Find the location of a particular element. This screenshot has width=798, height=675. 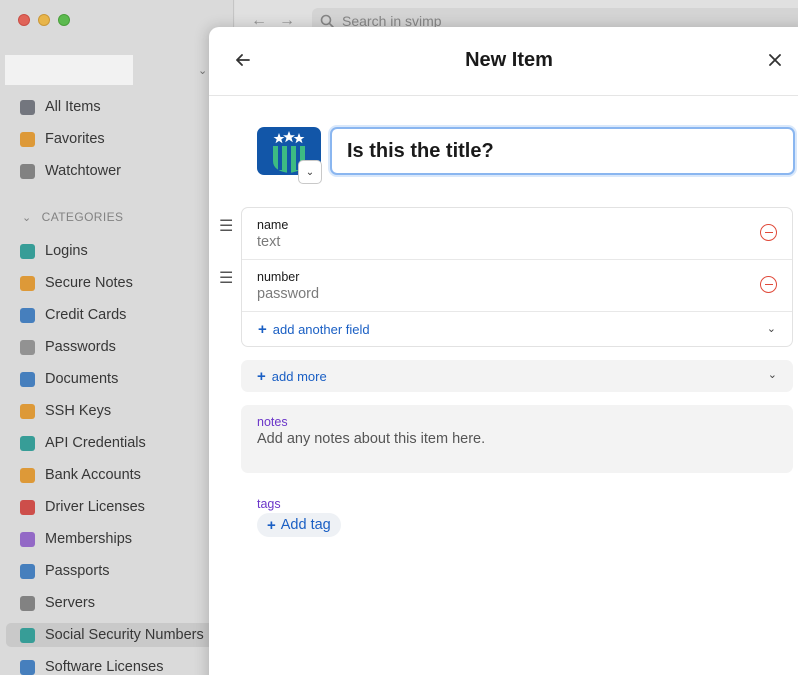

sidebar-item-label: All Items is located at coordinates (73, 107).